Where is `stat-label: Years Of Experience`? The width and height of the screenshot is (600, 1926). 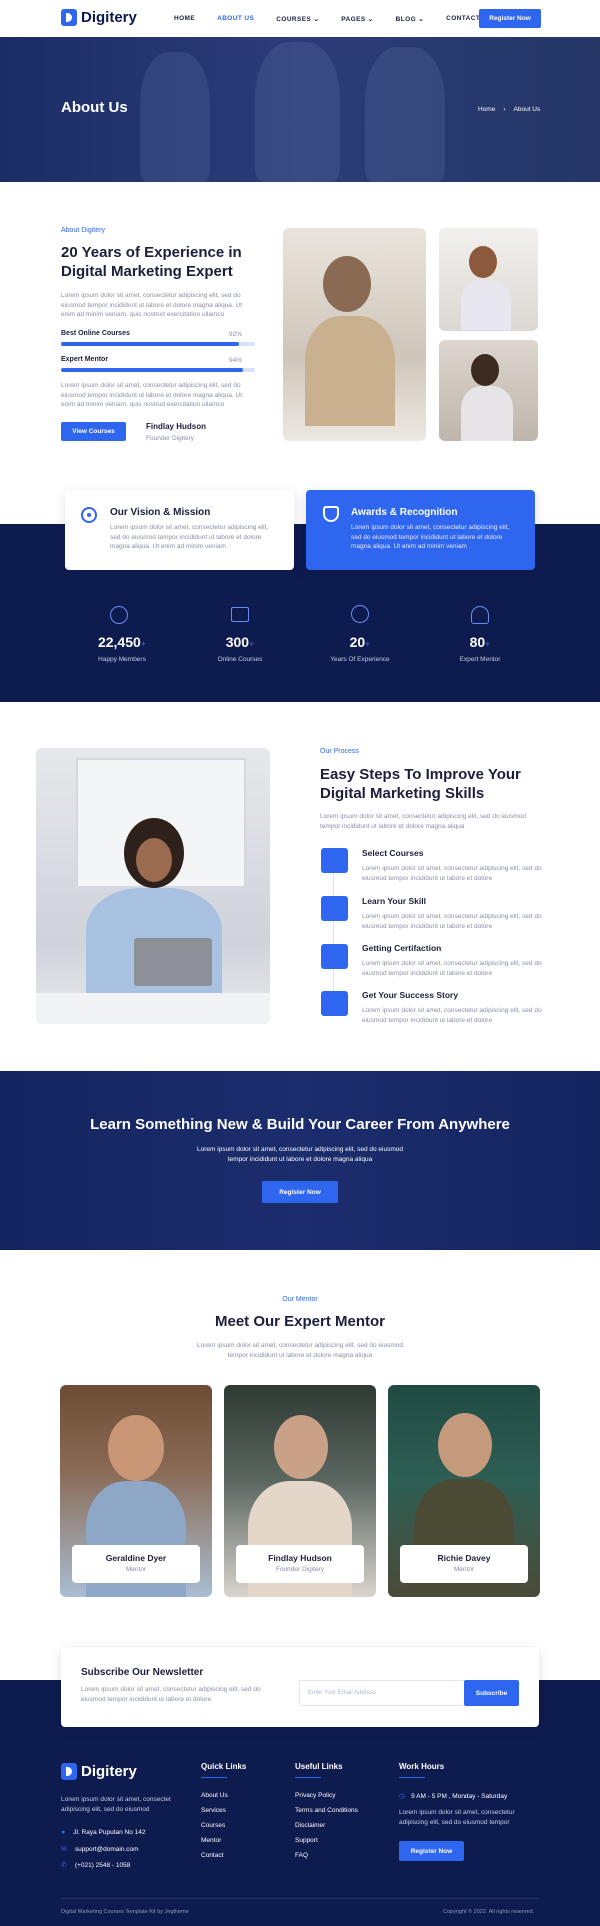 stat-label: Years Of Experience is located at coordinates (360, 659).